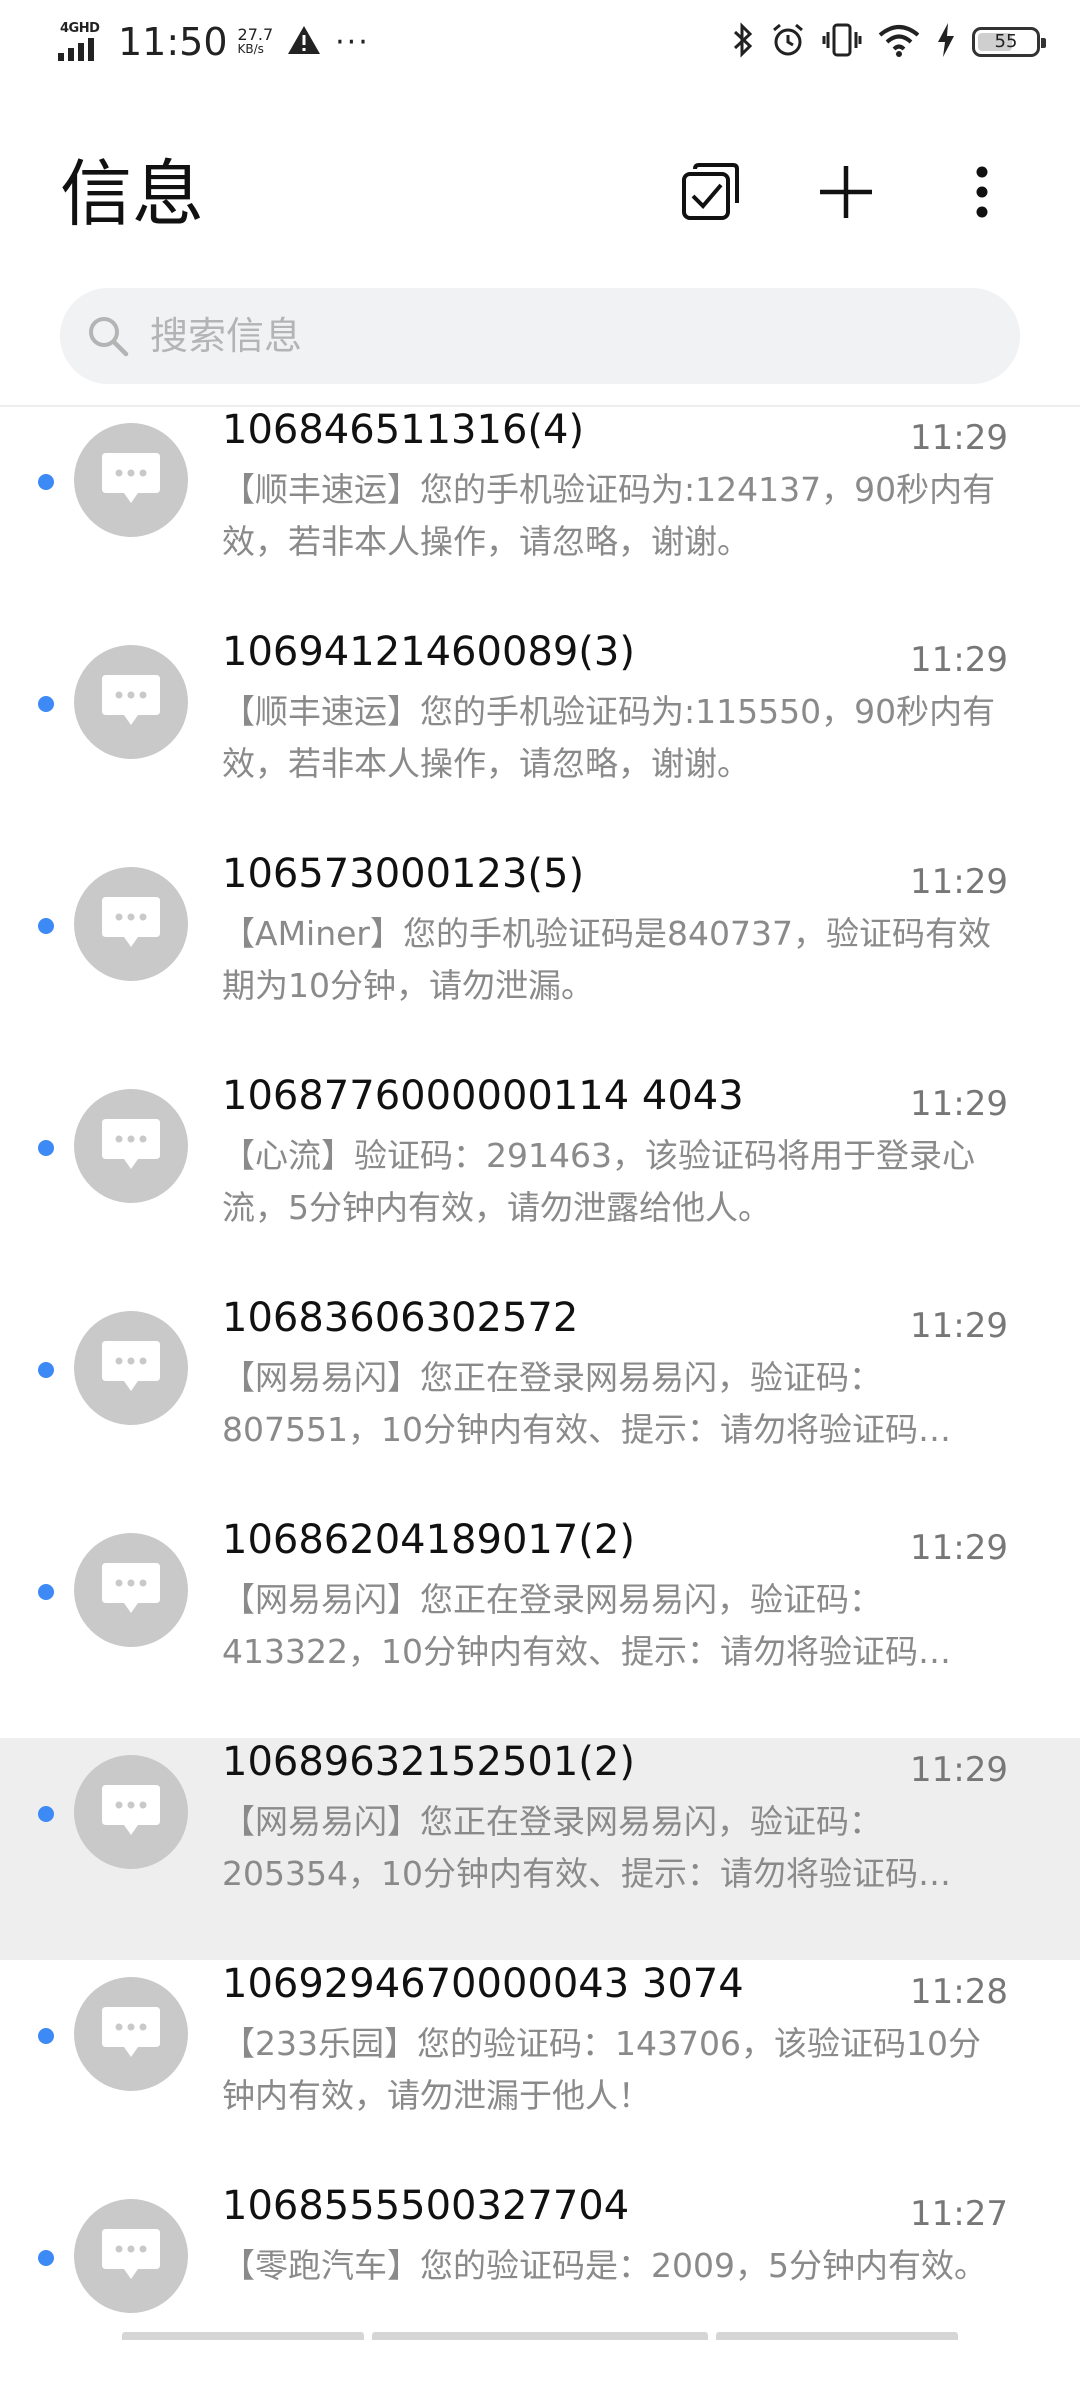 The width and height of the screenshot is (1080, 2404). What do you see at coordinates (132, 194) in the screenshot?
I see `page-title: 信息` at bounding box center [132, 194].